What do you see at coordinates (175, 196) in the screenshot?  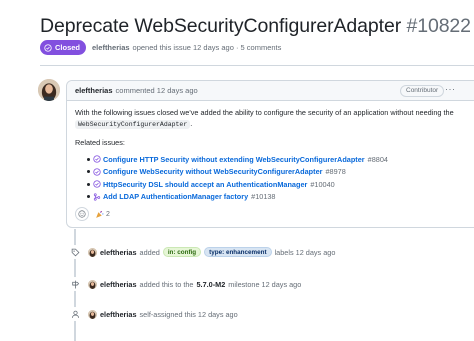 I see `related-issue-link: Add LDAP AuthenticationManager factory` at bounding box center [175, 196].